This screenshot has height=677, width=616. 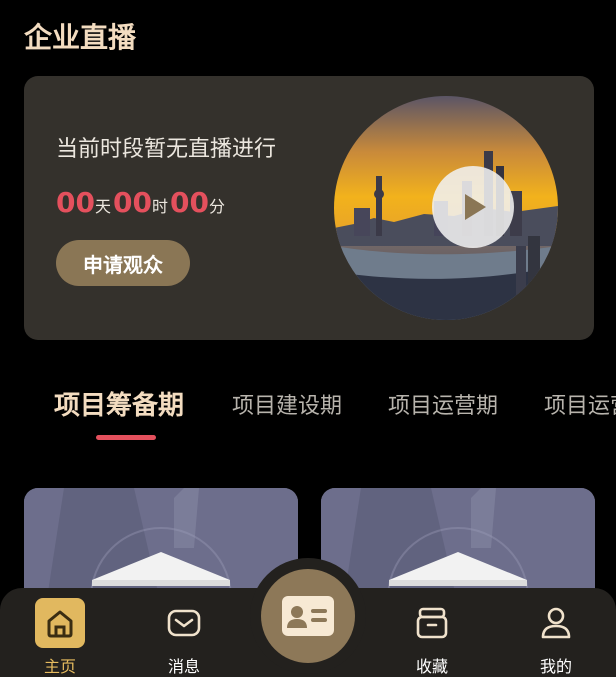 I want to click on countdown-minutes-unit: 分, so click(x=216, y=206).